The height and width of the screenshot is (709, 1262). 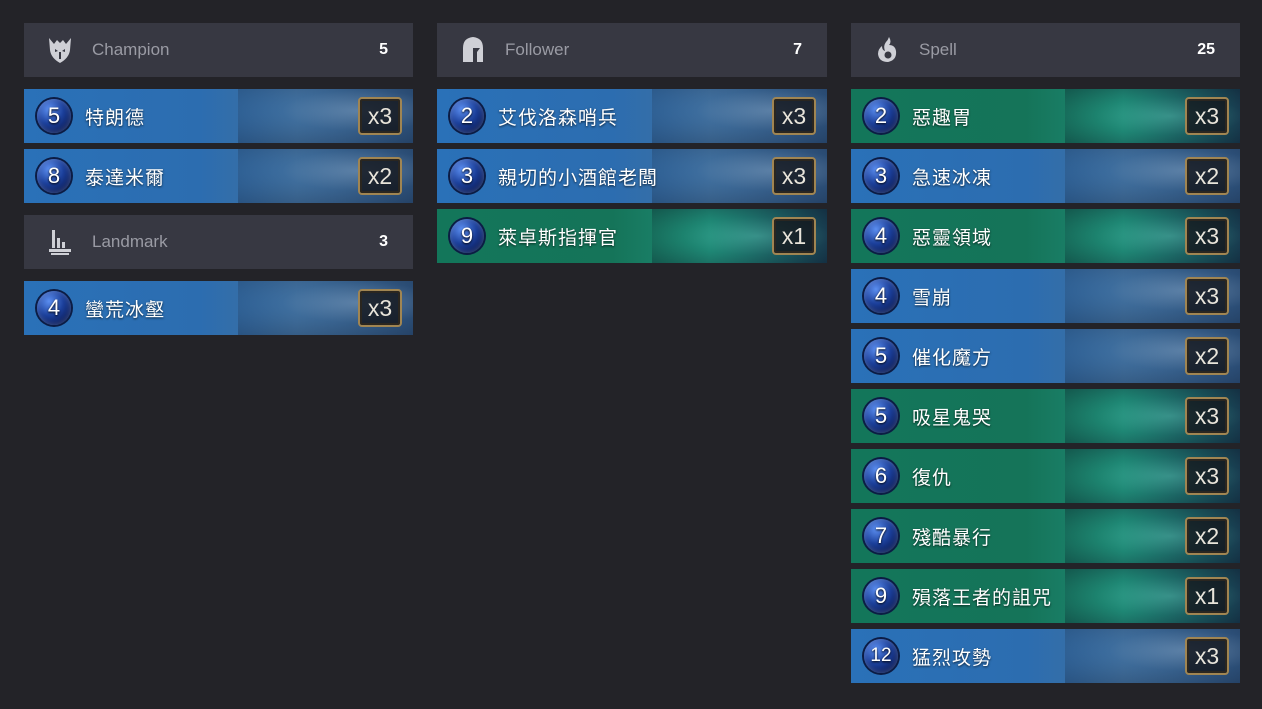 I want to click on follower-helmet-icon, so click(x=473, y=50).